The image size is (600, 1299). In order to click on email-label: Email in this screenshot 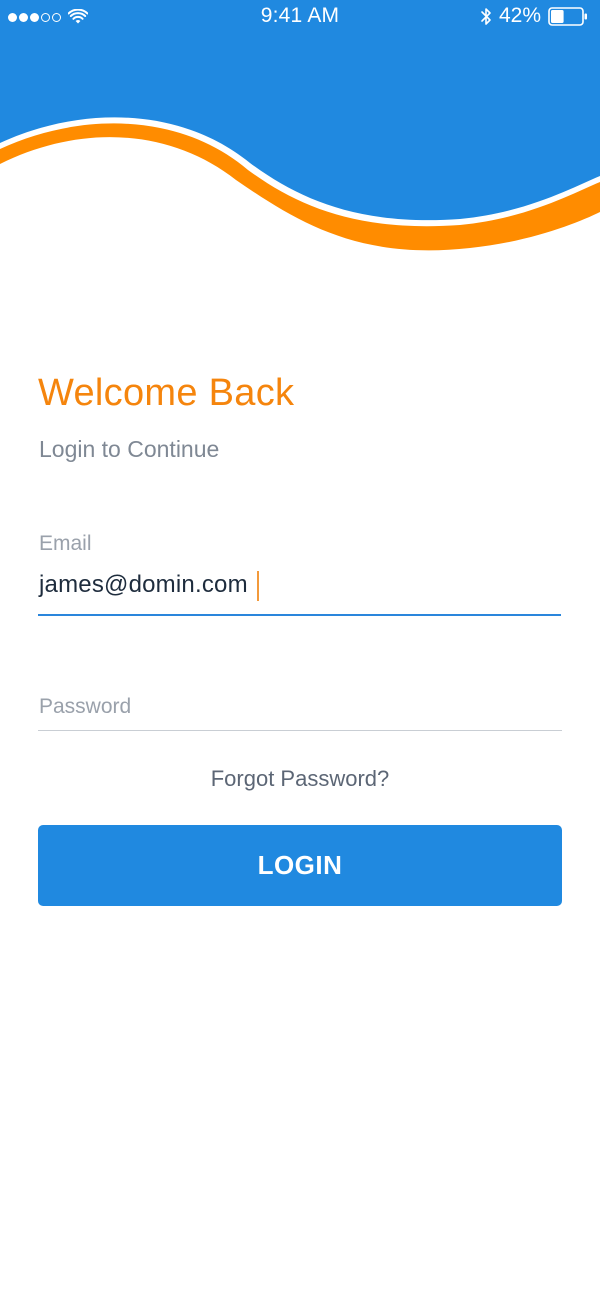, I will do `click(65, 543)`.